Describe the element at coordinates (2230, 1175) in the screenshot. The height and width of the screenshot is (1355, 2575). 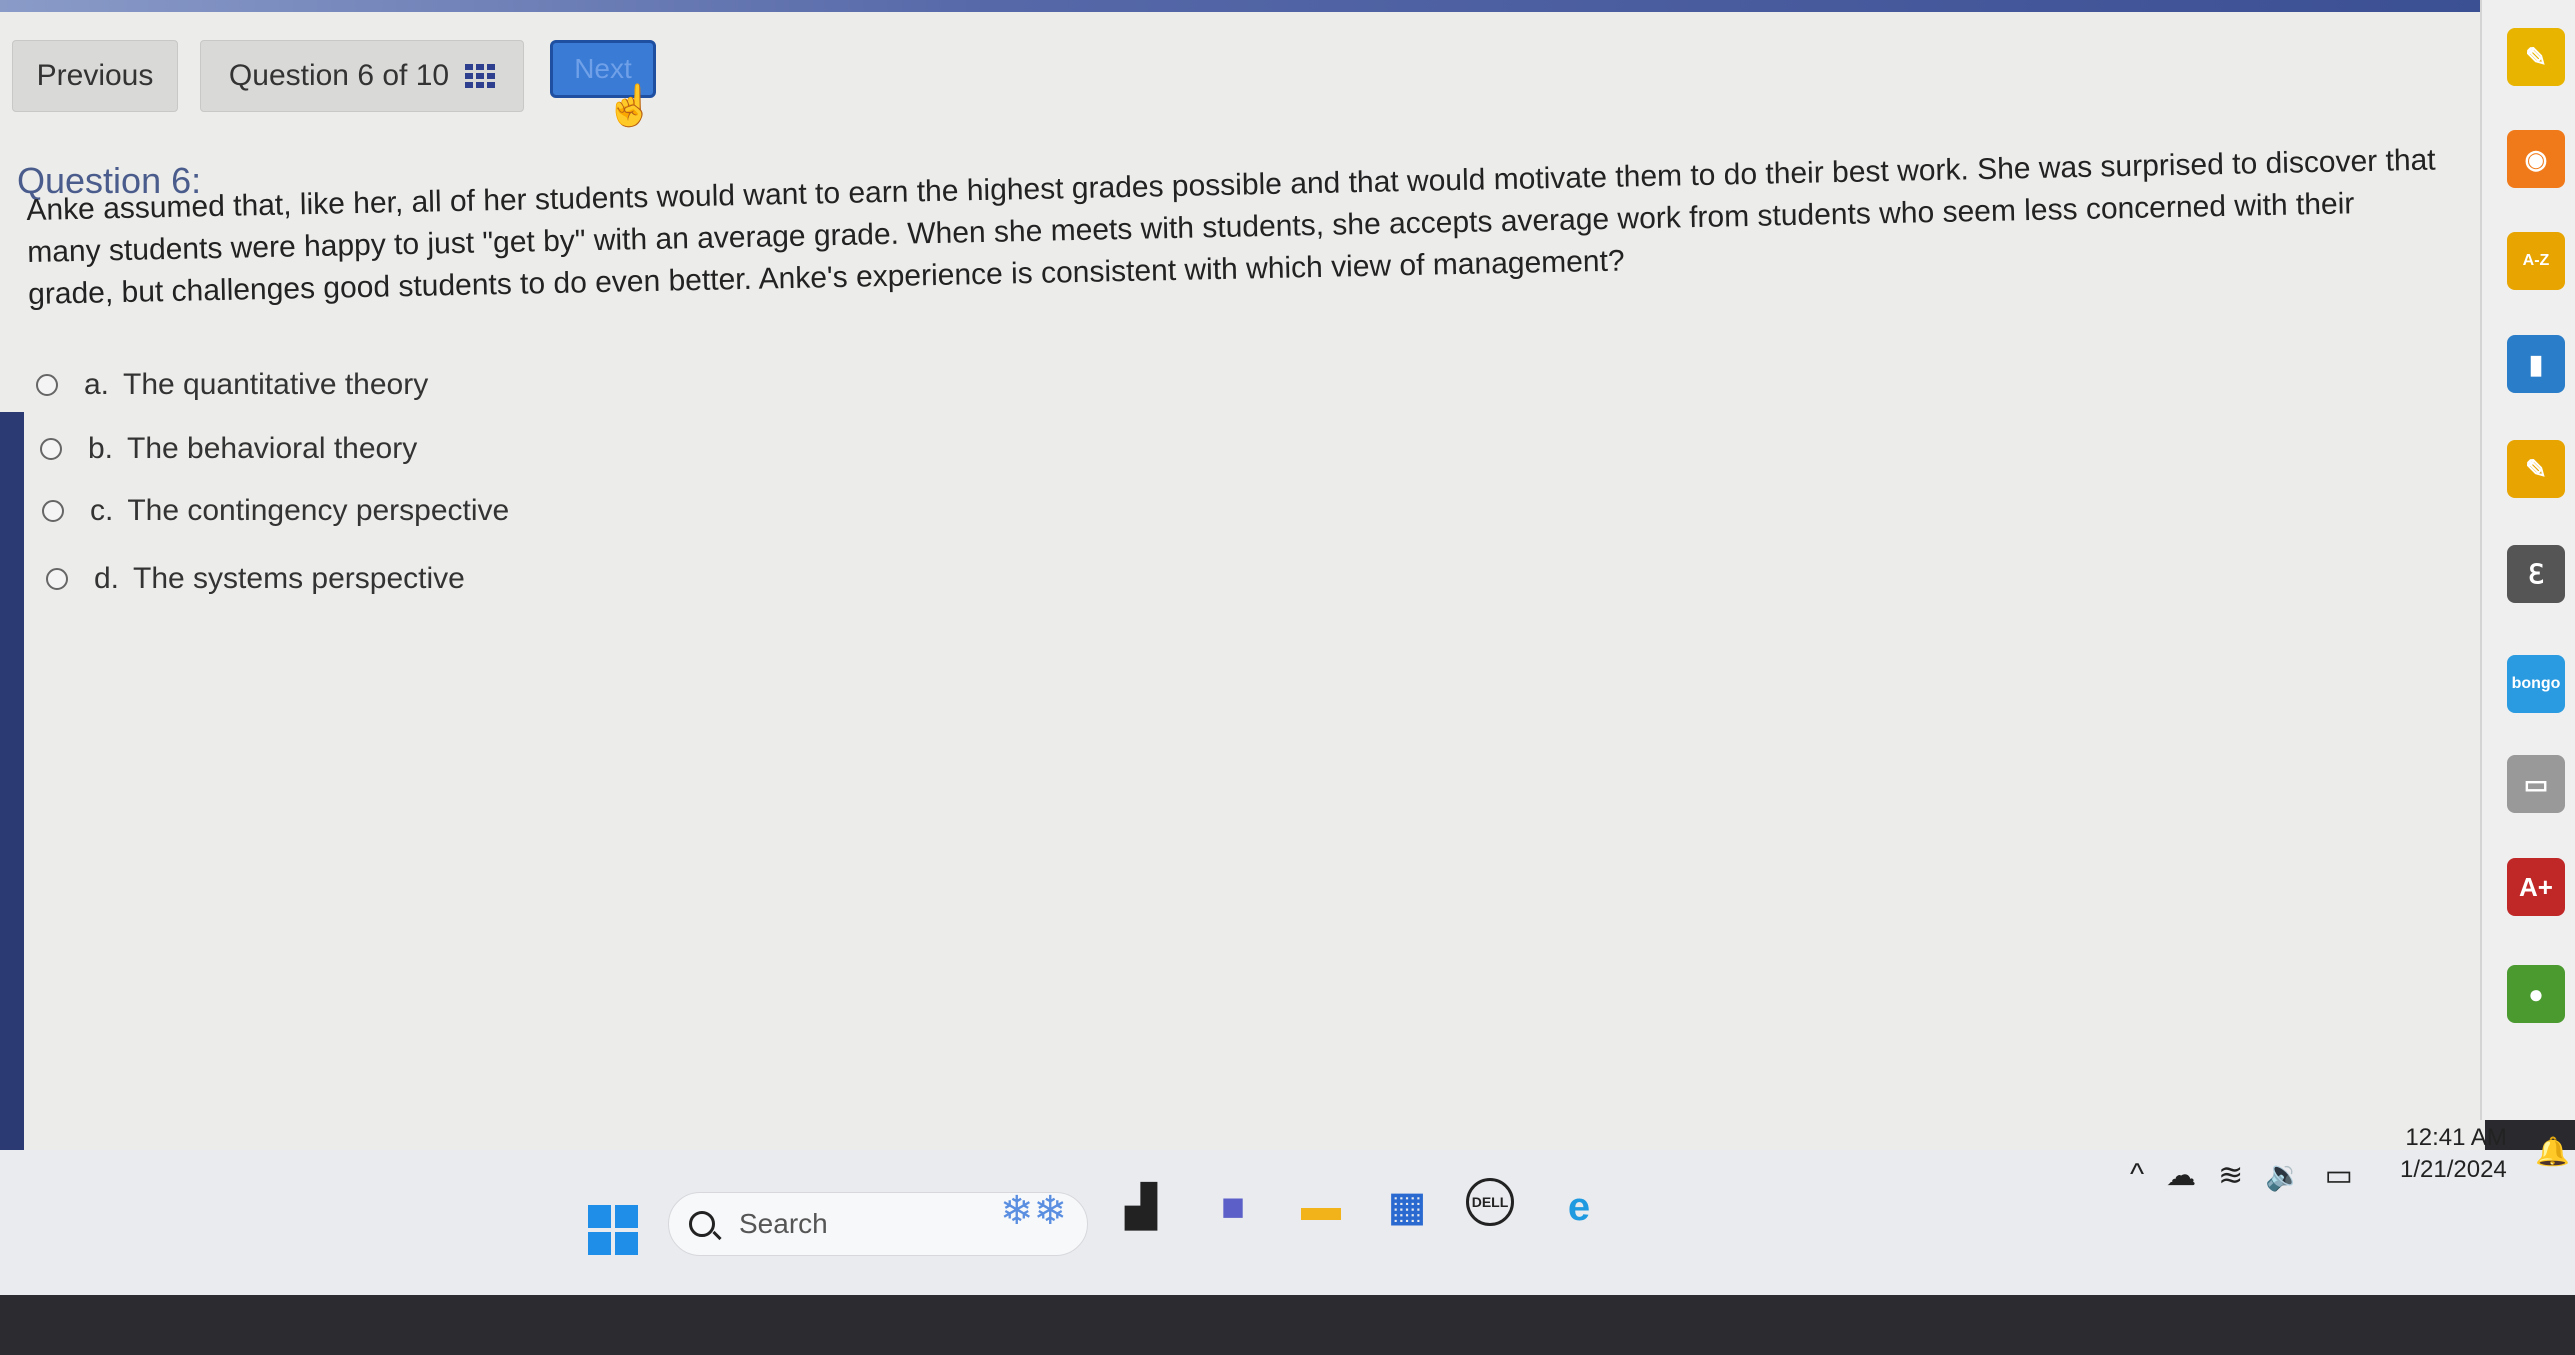
I see `wifi-icon: ≋` at that location.